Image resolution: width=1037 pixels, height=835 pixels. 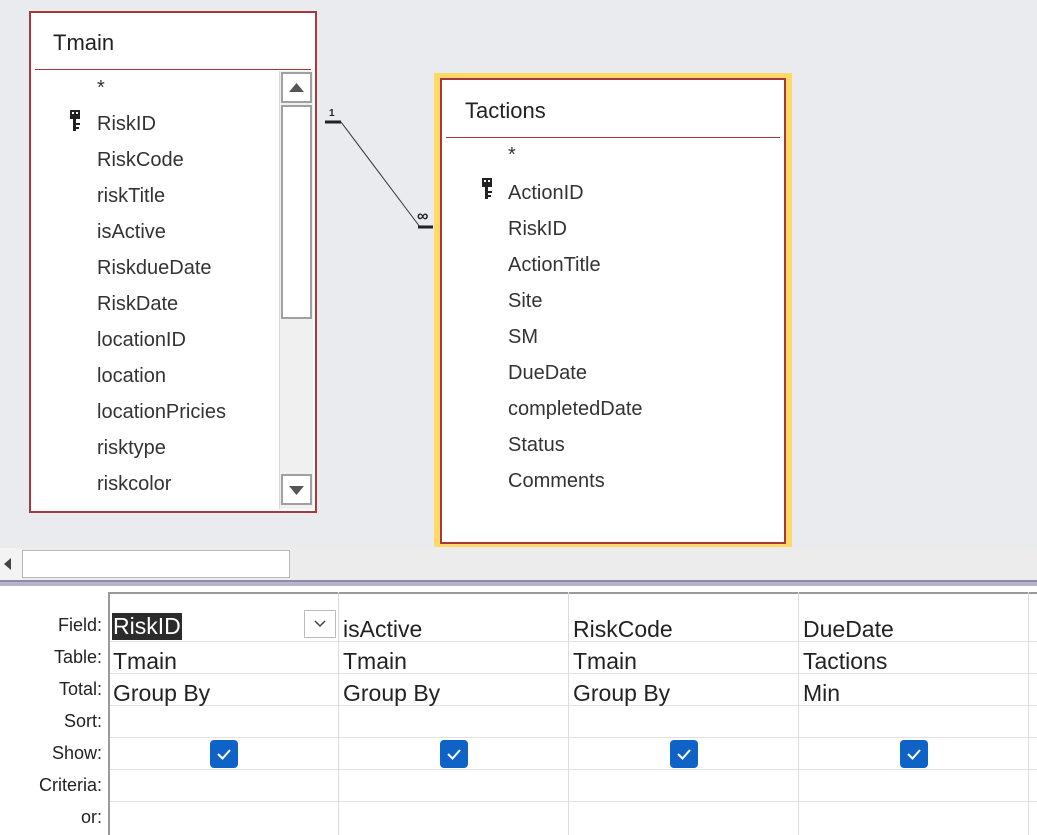 I want to click on row-label-show: Show:, so click(x=76, y=753).